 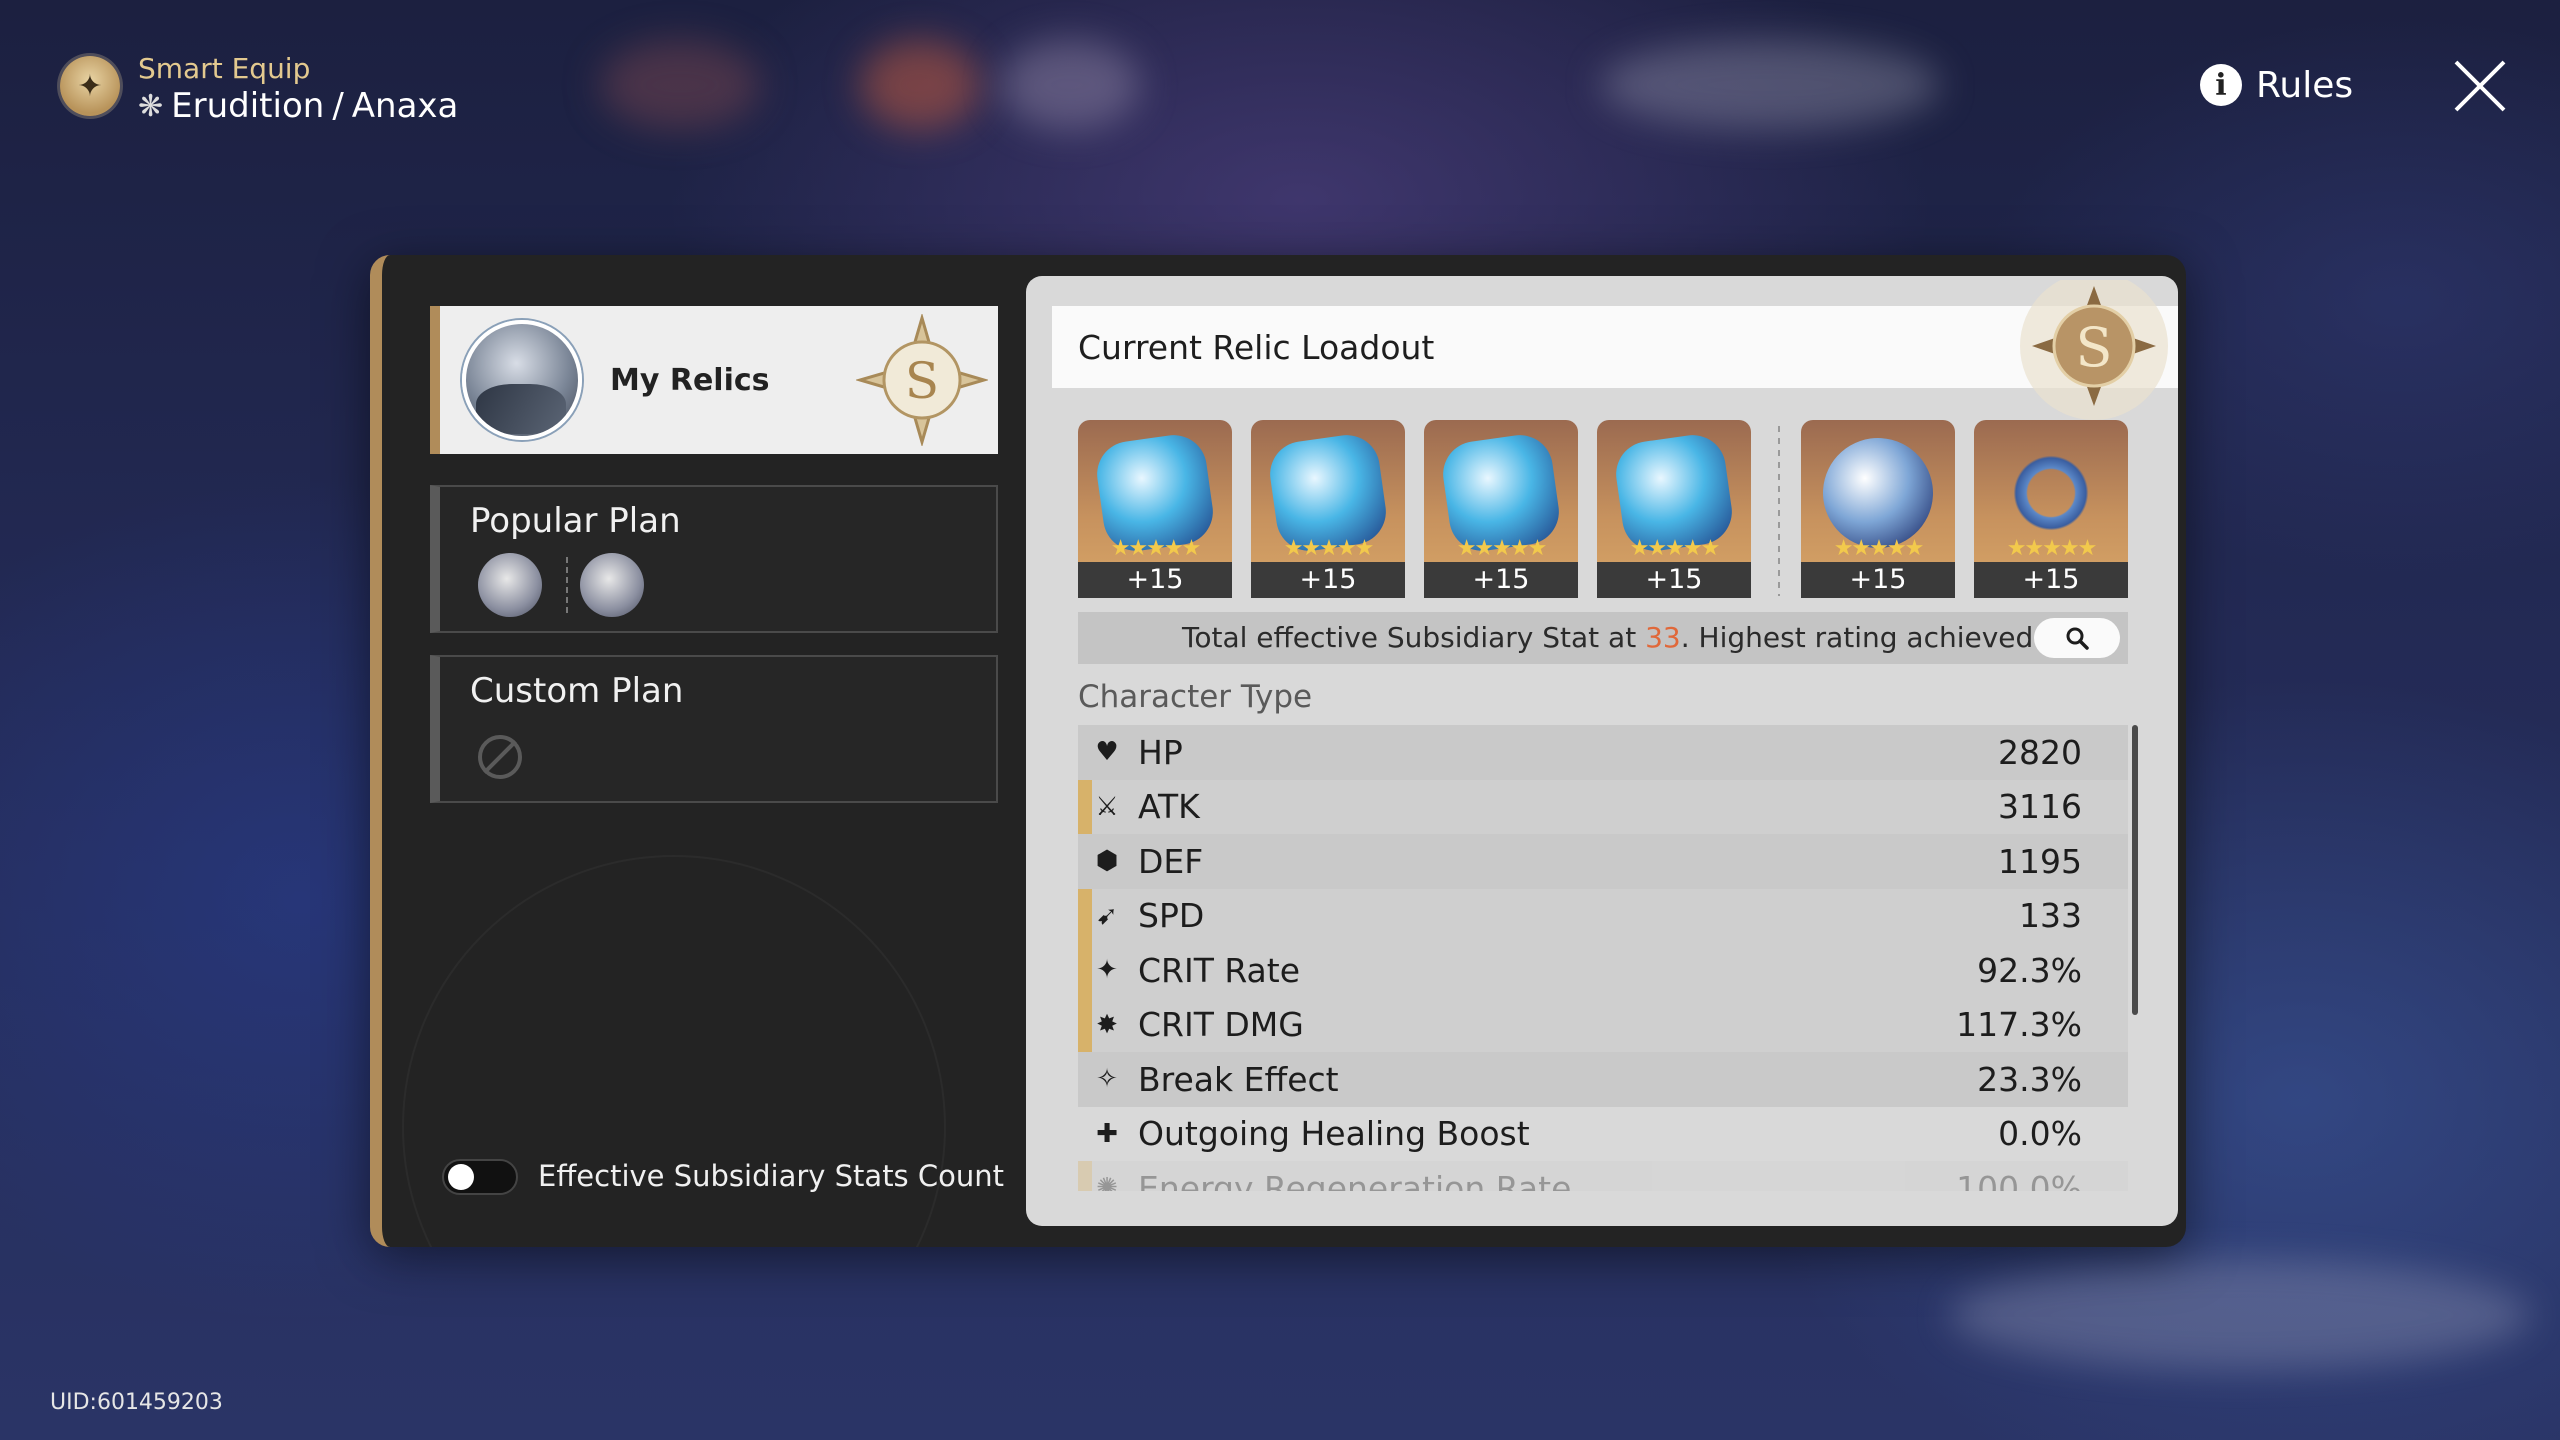 I want to click on rating-badge-icon: S, so click(x=922, y=380).